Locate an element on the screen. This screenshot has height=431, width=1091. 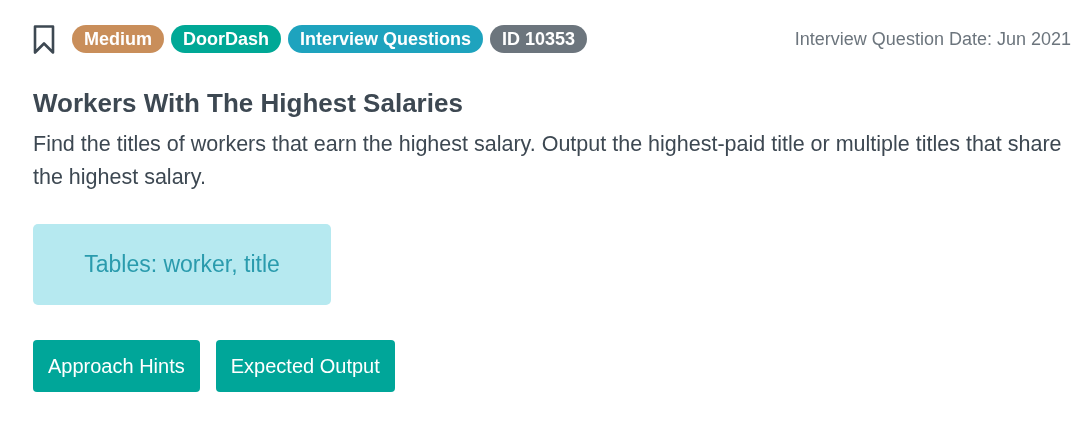
question-date: Interview Question Date: Jun 2021 is located at coordinates (932, 39).